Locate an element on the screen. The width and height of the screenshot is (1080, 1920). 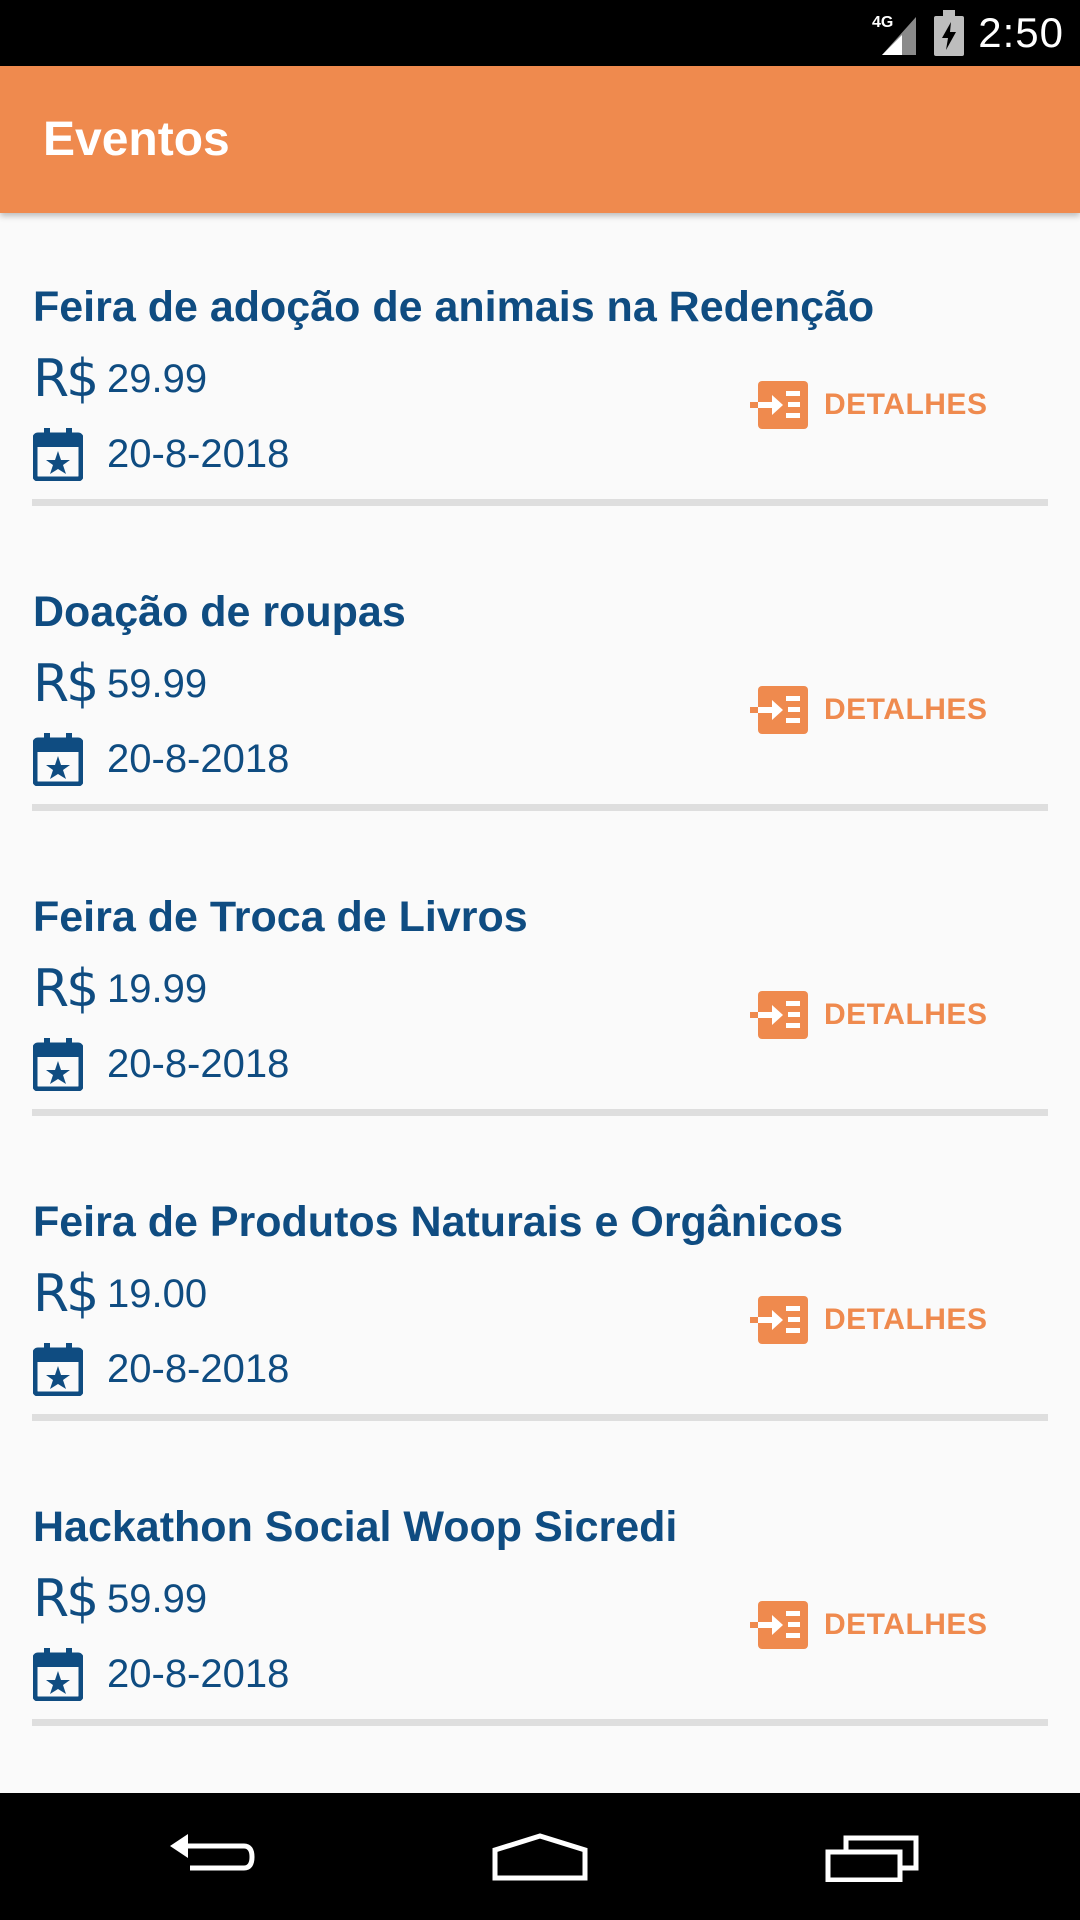
battery-icon is located at coordinates (949, 33).